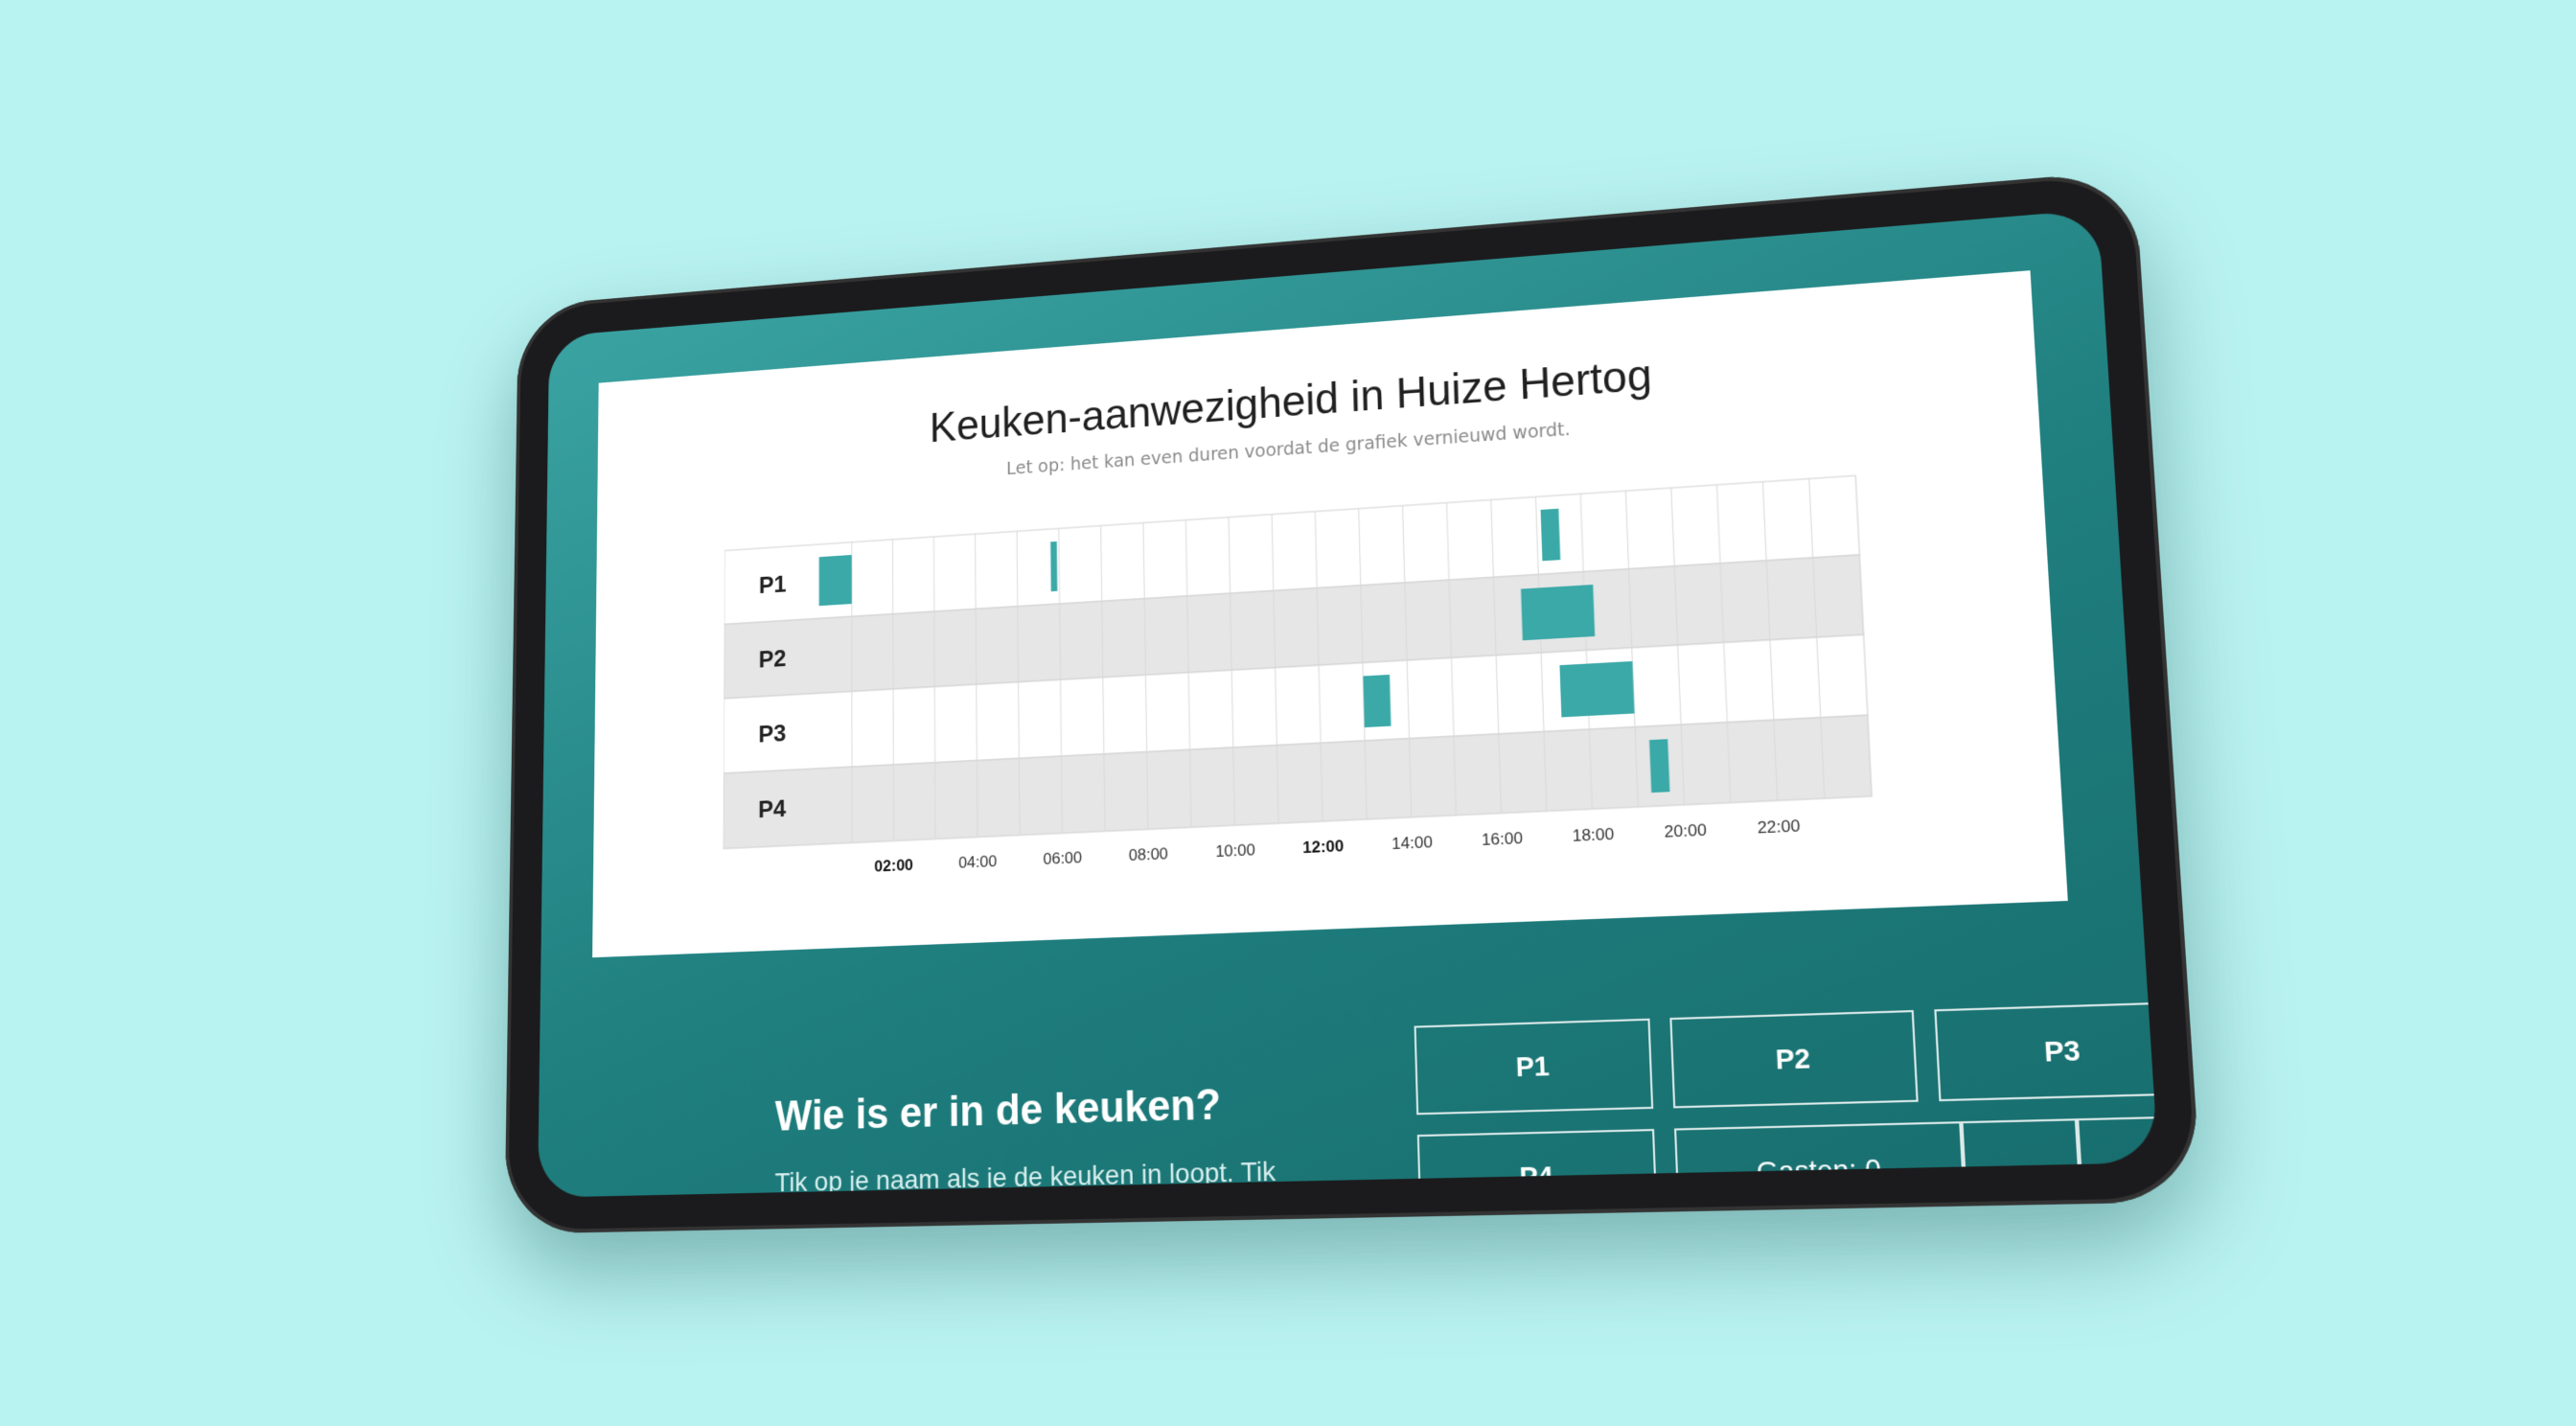  What do you see at coordinates (977, 862) in the screenshot?
I see `x-tick-label: 04:00` at bounding box center [977, 862].